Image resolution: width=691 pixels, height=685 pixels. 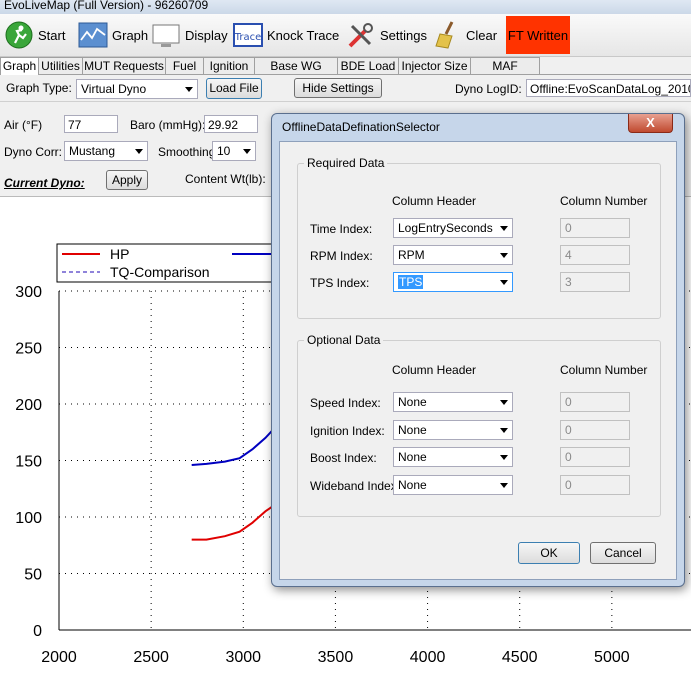 I want to click on optional-data-title: Optional Data, so click(x=344, y=340).